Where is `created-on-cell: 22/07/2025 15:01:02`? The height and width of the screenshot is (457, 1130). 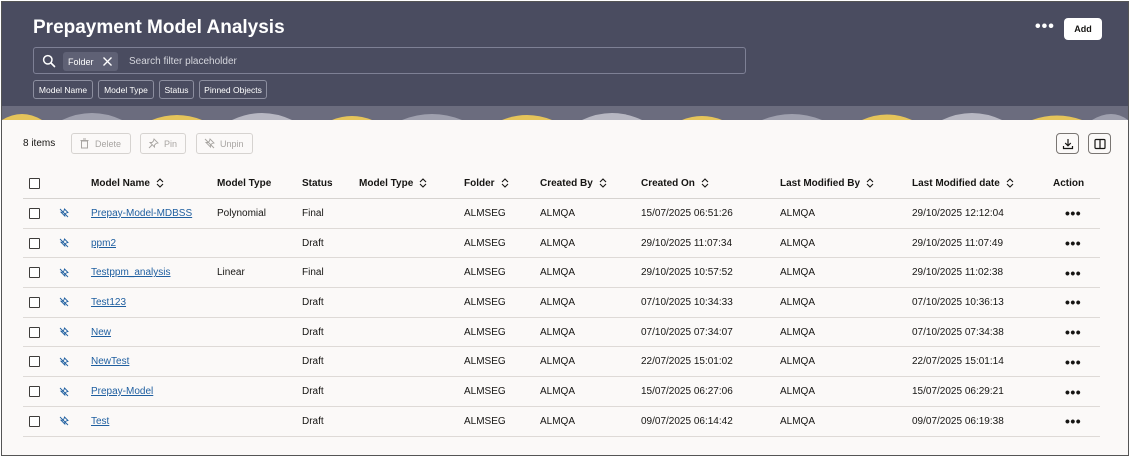 created-on-cell: 22/07/2025 15:01:02 is located at coordinates (687, 362).